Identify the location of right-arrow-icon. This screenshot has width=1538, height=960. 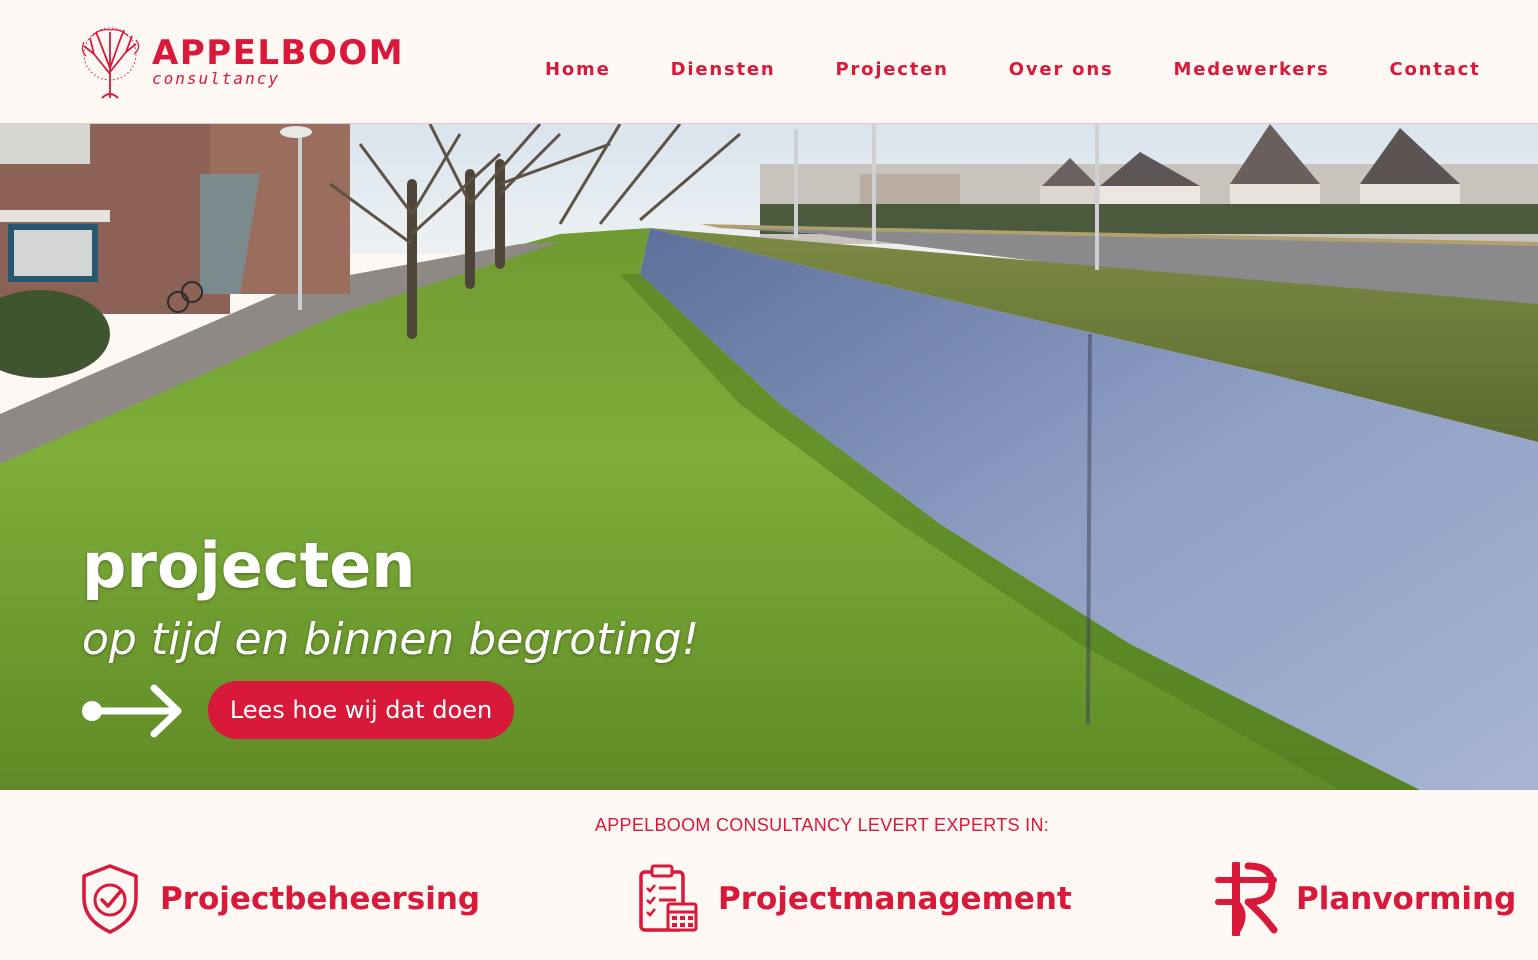
(132, 711).